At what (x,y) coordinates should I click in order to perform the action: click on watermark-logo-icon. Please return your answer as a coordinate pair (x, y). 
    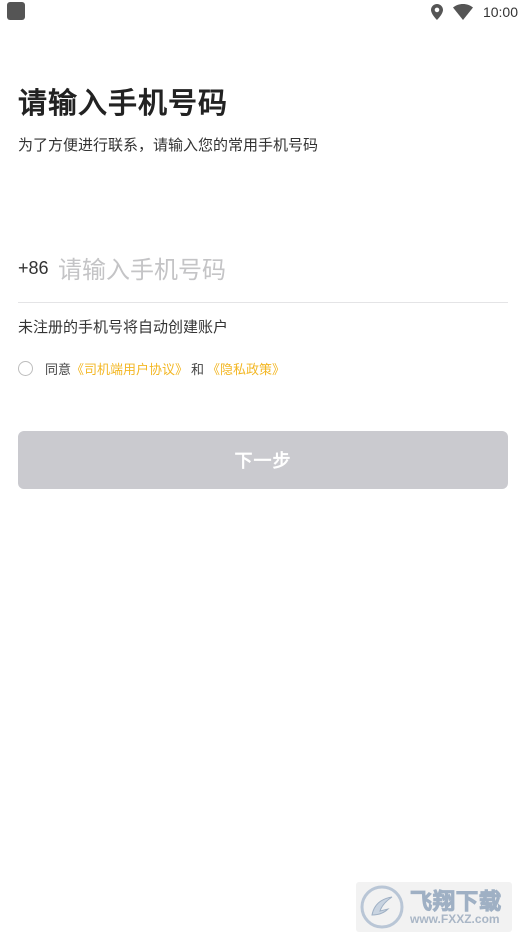
    Looking at the image, I should click on (382, 907).